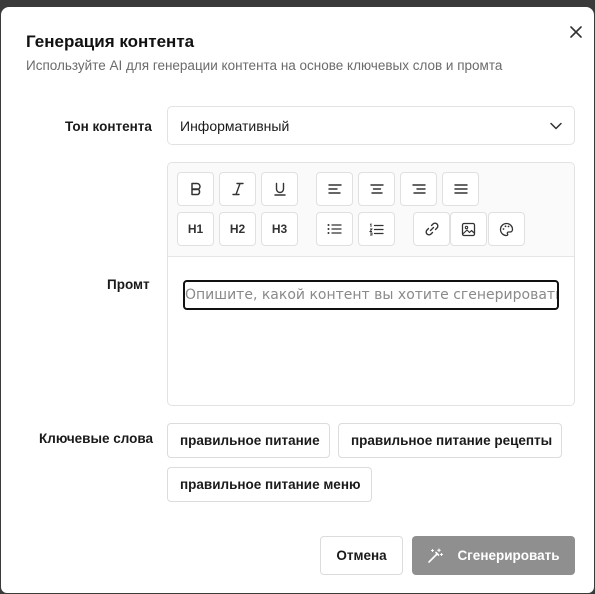 This screenshot has width=595, height=594. I want to click on align-justify-icon, so click(460, 189).